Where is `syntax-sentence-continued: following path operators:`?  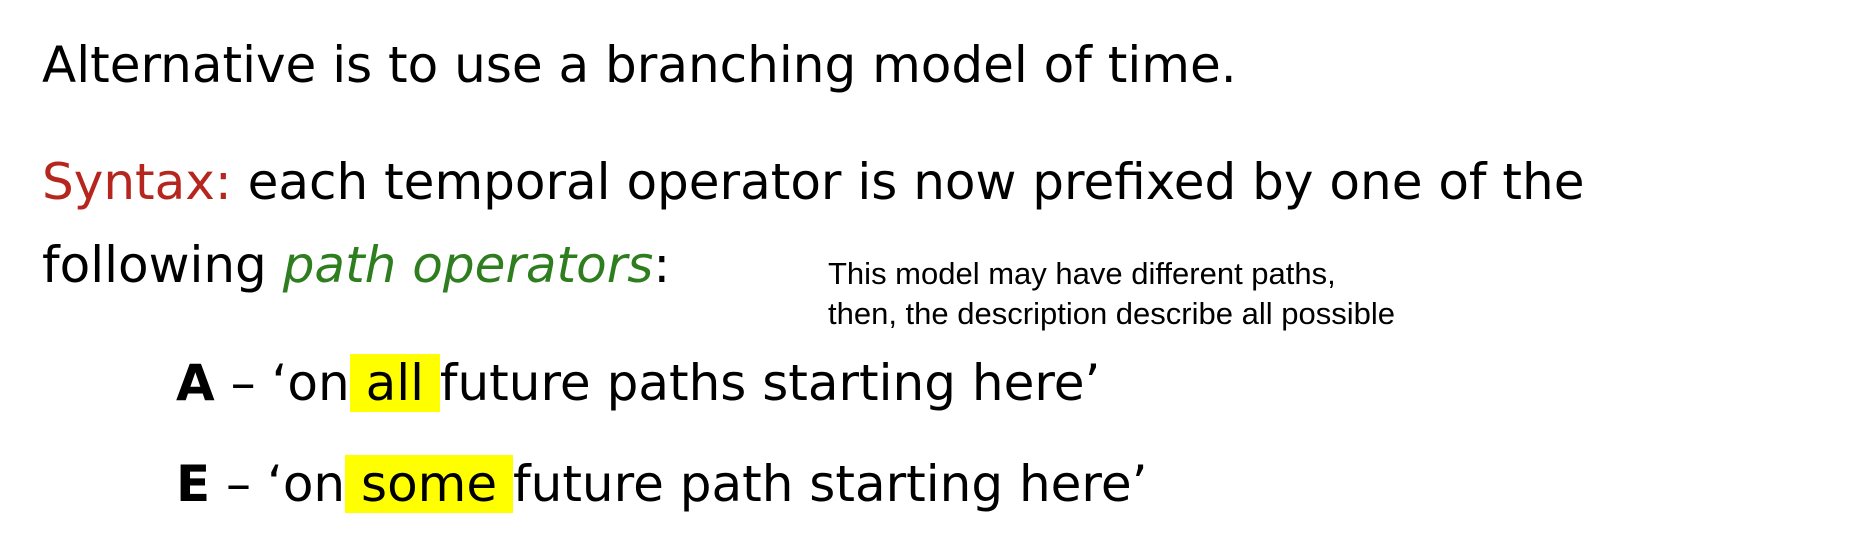 syntax-sentence-continued: following path operators: is located at coordinates (356, 265).